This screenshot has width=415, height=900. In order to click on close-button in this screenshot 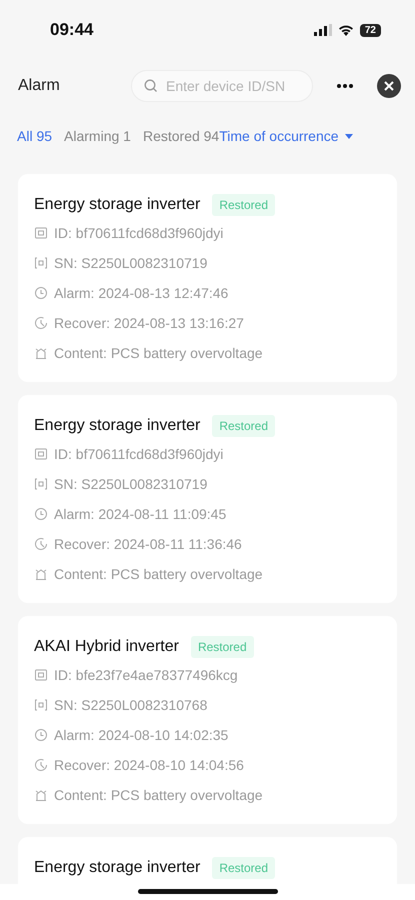, I will do `click(389, 86)`.